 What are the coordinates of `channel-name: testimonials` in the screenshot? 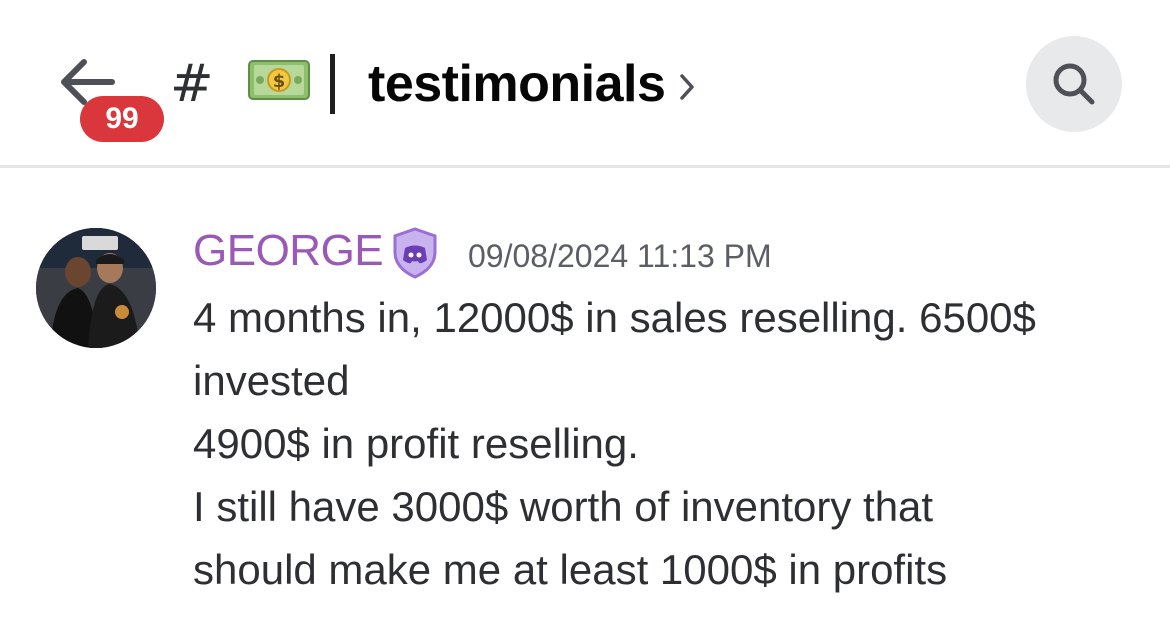 It's located at (517, 84).